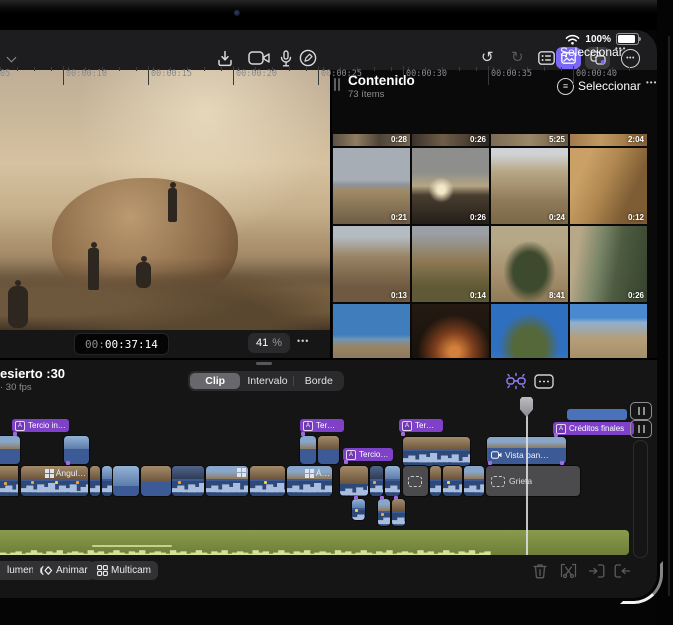  I want to click on timeline-select-button: Seleccionar, so click(591, 52).